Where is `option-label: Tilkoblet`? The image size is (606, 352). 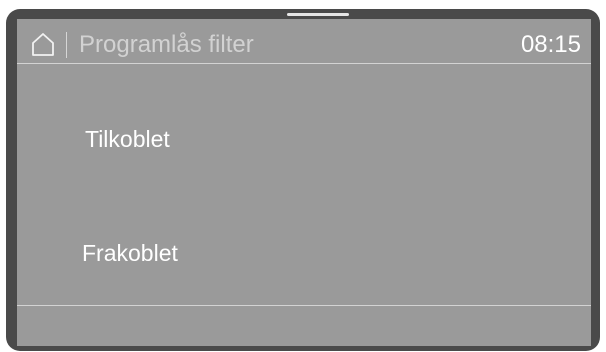 option-label: Tilkoblet is located at coordinates (127, 139).